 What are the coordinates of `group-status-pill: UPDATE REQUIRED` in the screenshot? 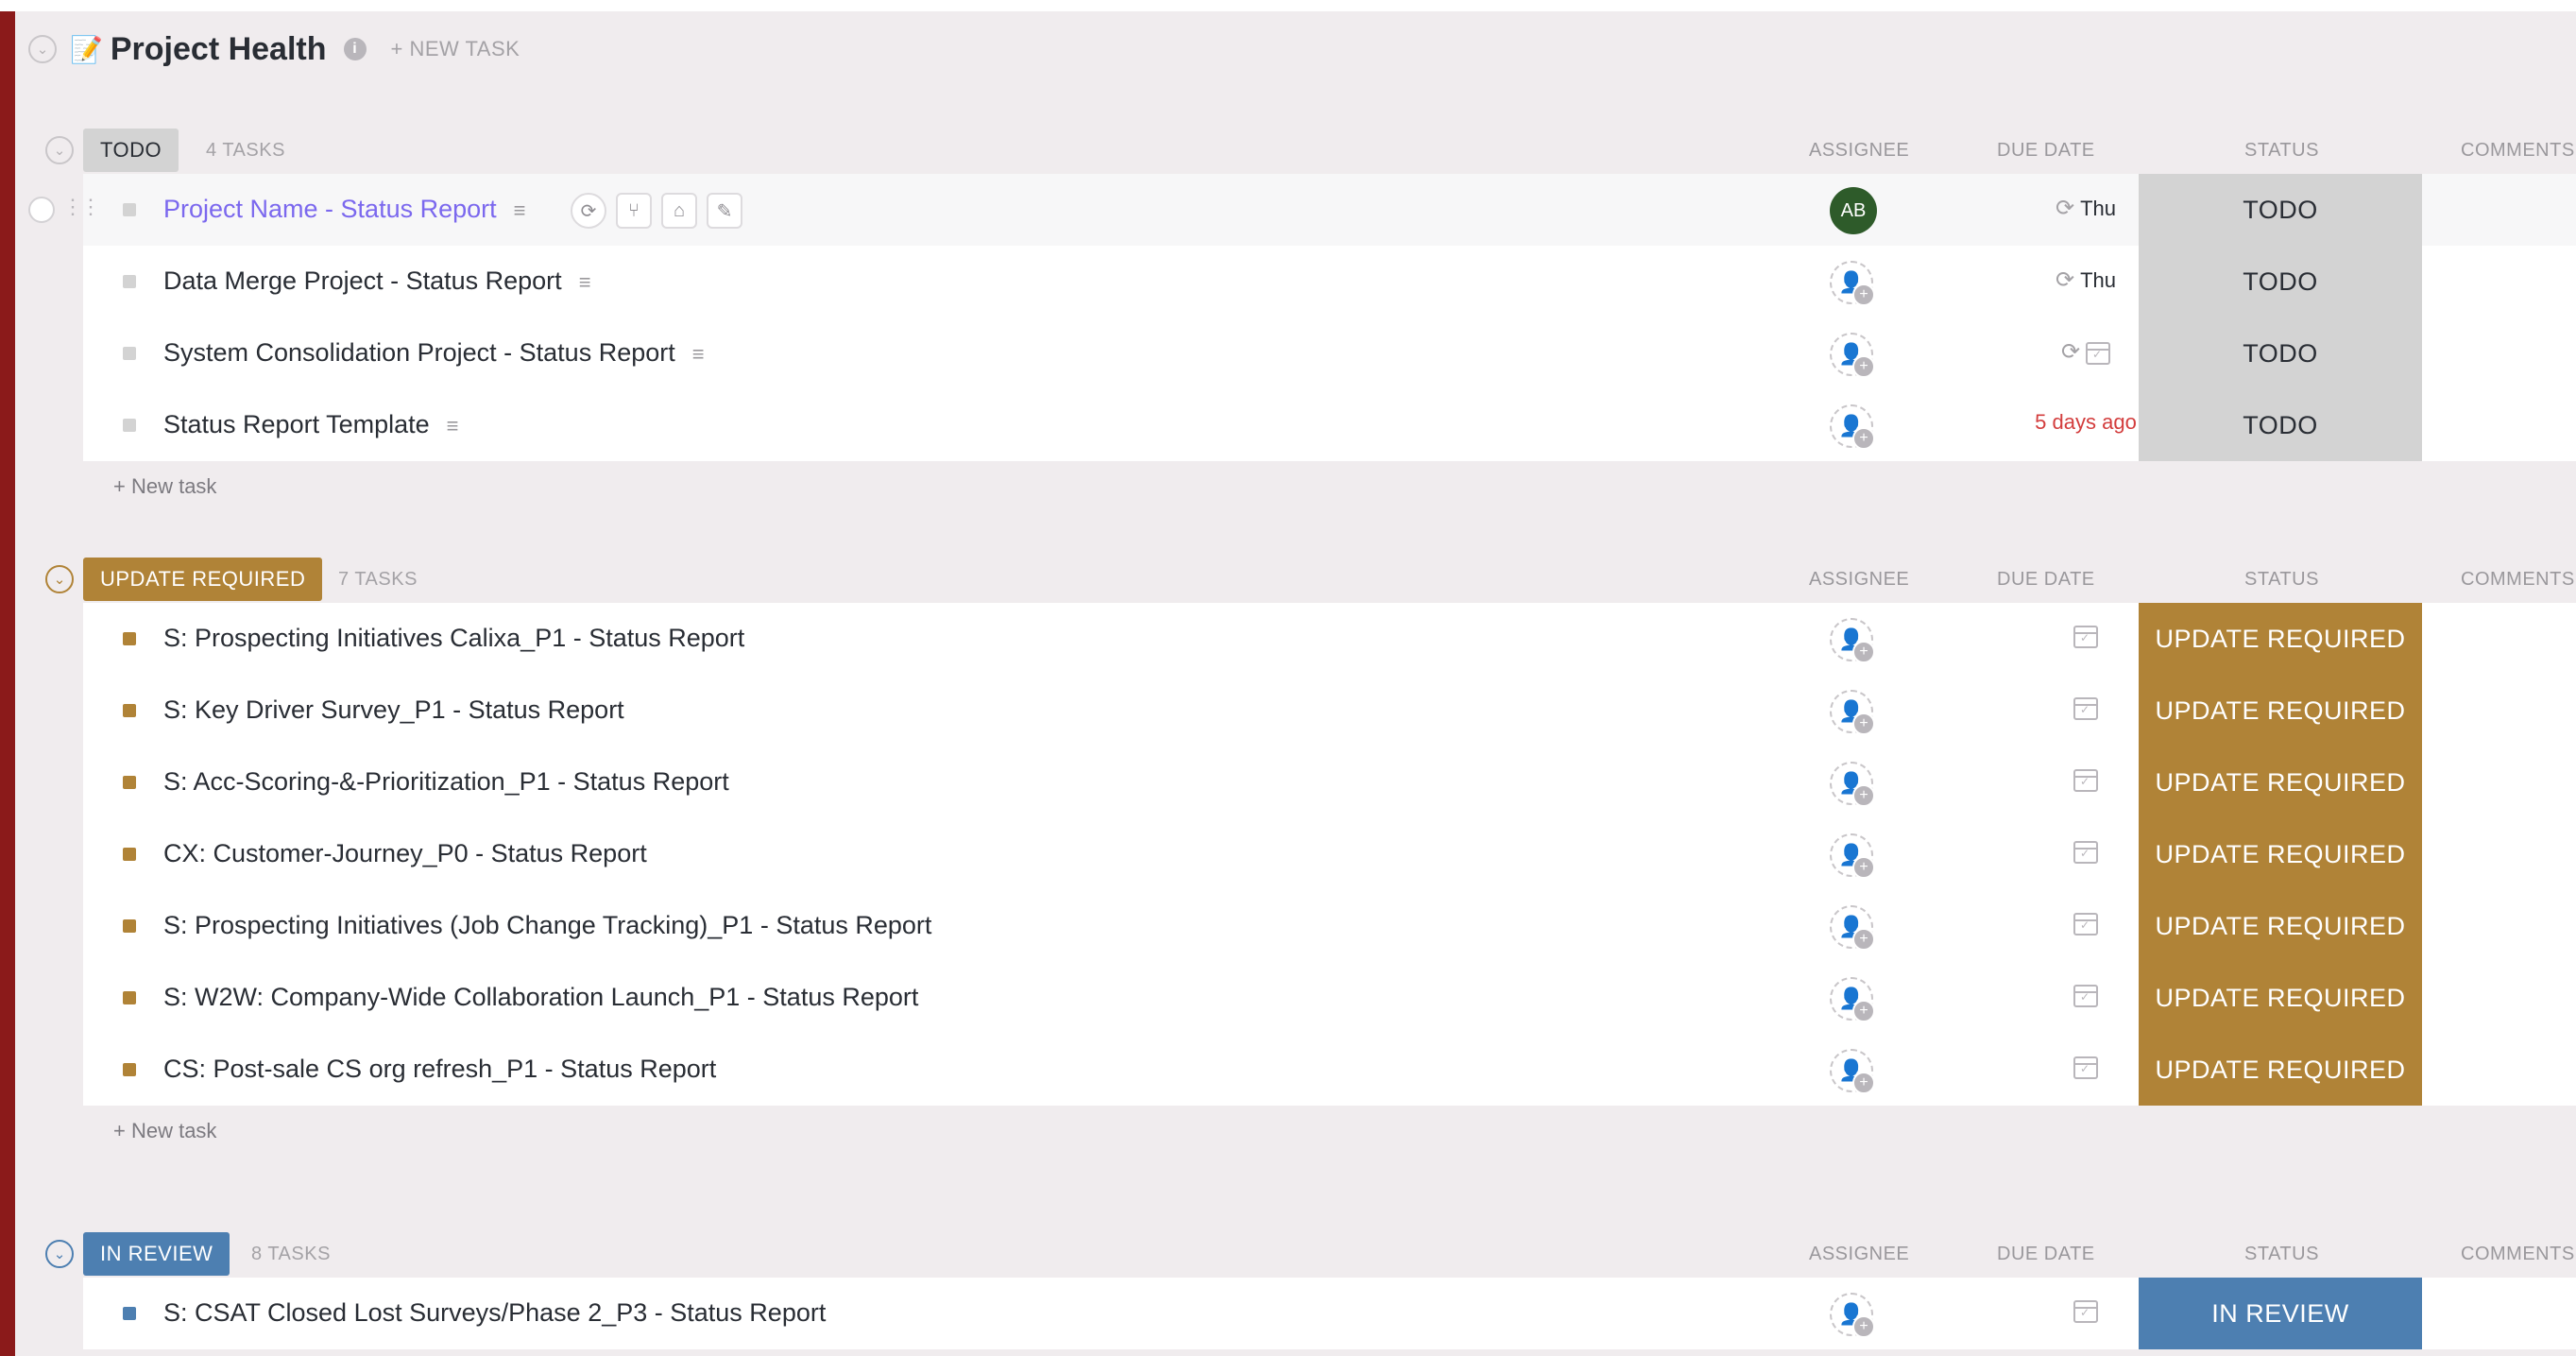 It's located at (203, 580).